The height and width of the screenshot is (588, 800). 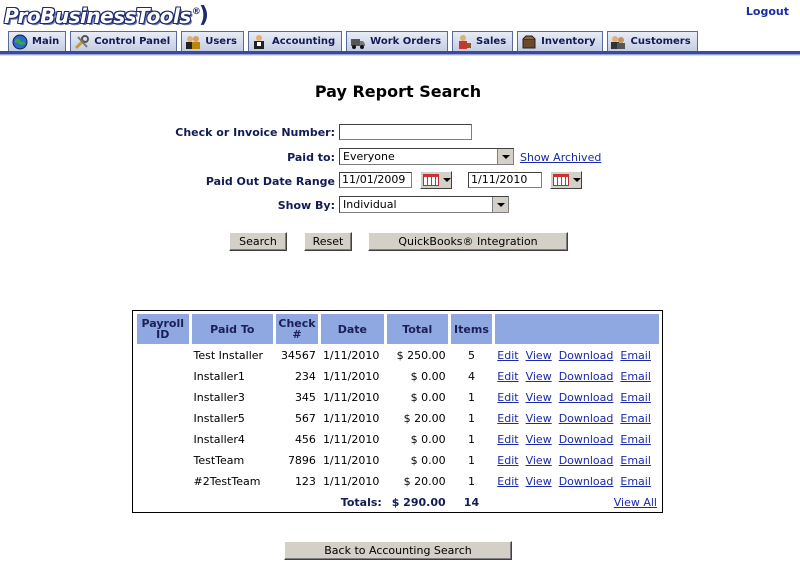 What do you see at coordinates (219, 376) in the screenshot?
I see `paid-to-cell: Installer1` at bounding box center [219, 376].